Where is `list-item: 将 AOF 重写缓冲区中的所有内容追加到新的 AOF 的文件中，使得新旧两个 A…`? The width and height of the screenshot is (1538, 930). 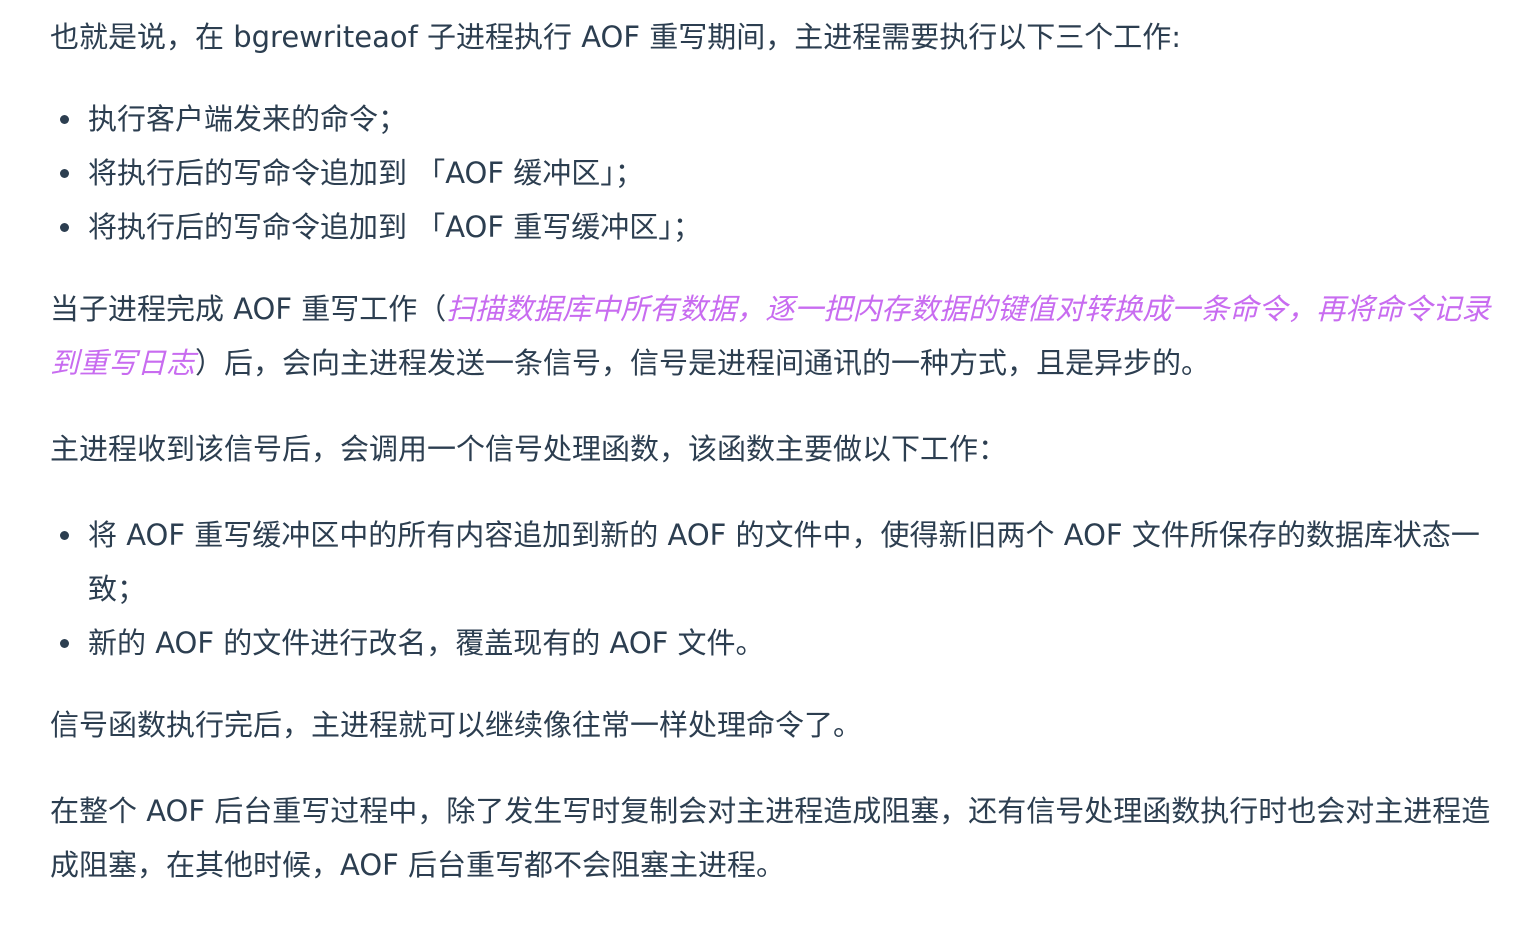 list-item: 将 AOF 重写缓冲区中的所有内容追加到新的 AOF 的文件中，使得新旧两个 A… is located at coordinates (779, 562).